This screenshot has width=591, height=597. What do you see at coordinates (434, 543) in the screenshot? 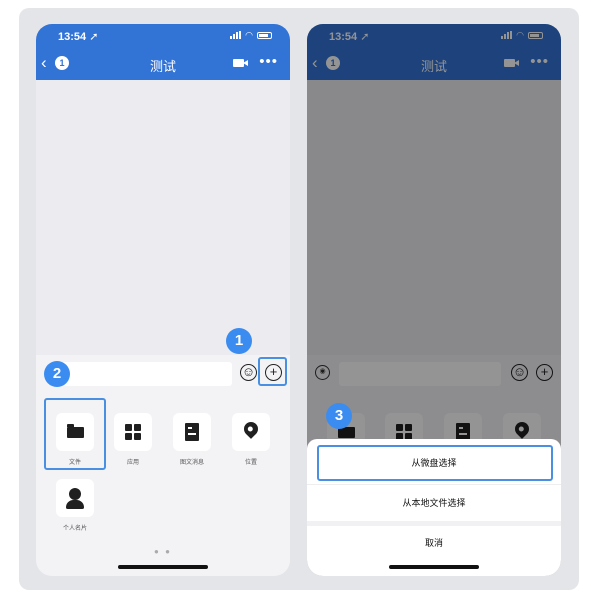
I see `cancel-button: 取消` at bounding box center [434, 543].